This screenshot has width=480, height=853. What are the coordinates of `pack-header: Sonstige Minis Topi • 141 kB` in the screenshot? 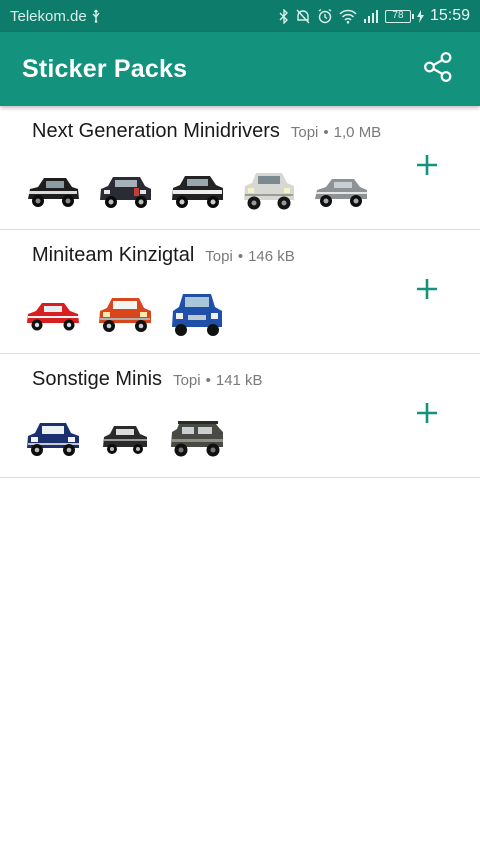 It's located at (147, 379).